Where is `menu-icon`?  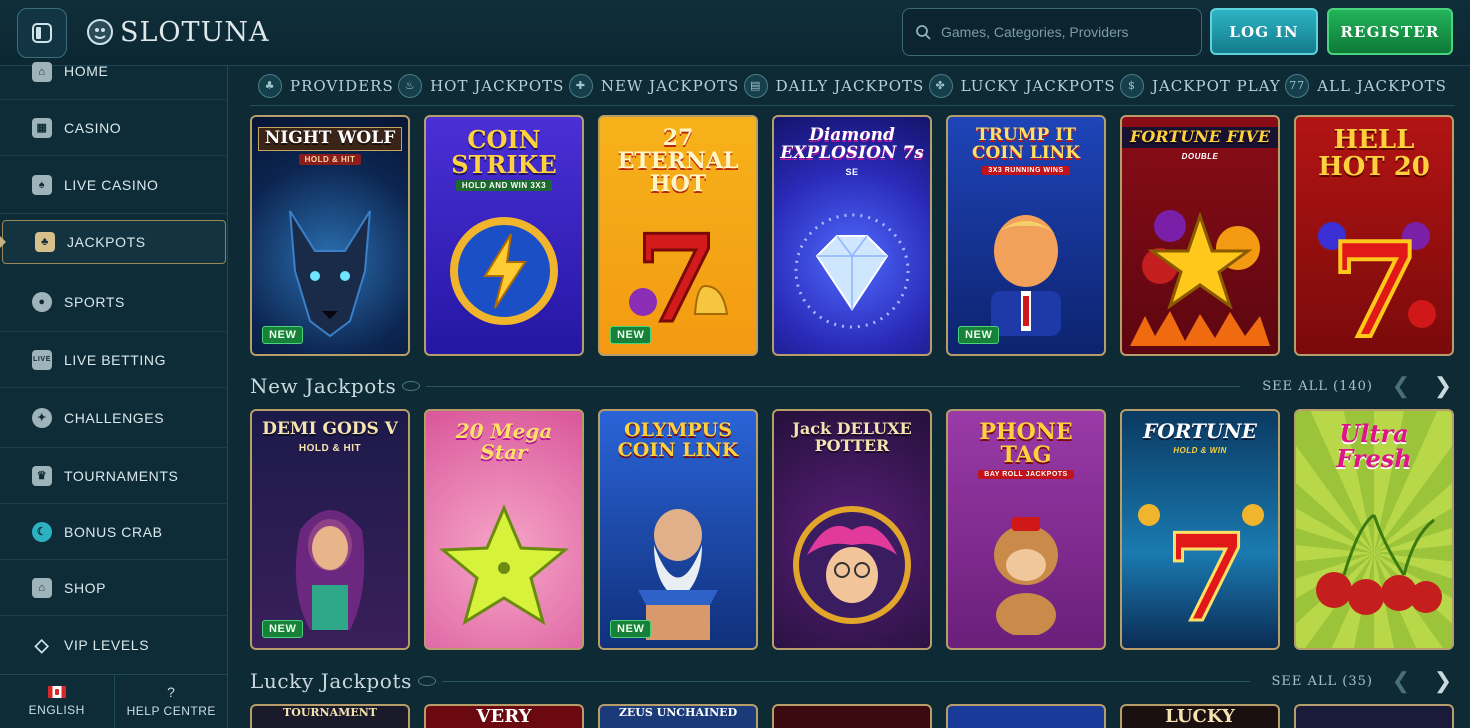
menu-icon is located at coordinates (42, 33).